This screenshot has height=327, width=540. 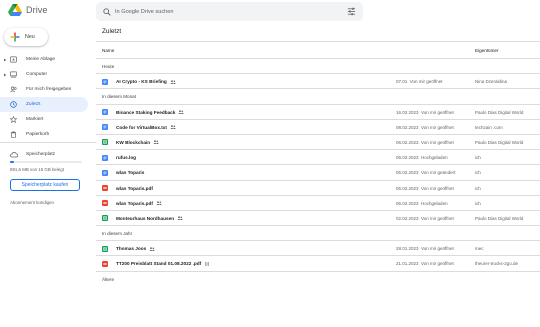 I want to click on new-button: Neu, so click(x=26, y=37).